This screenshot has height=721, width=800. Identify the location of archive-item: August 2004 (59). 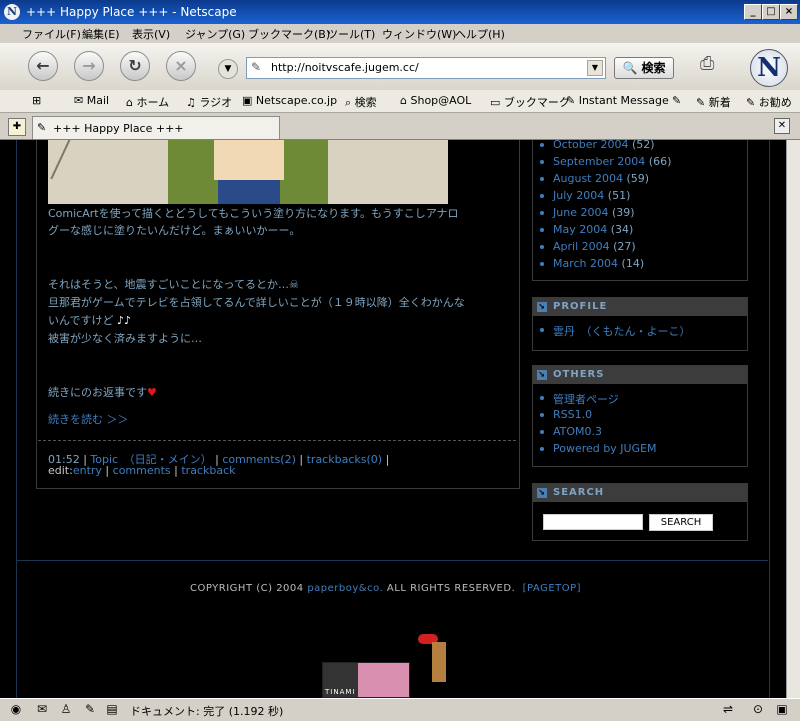
(594, 178).